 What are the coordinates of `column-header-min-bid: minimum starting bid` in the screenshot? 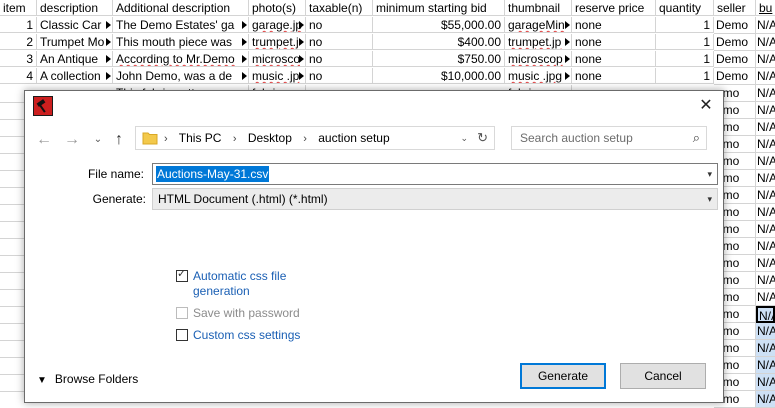 It's located at (439, 8).